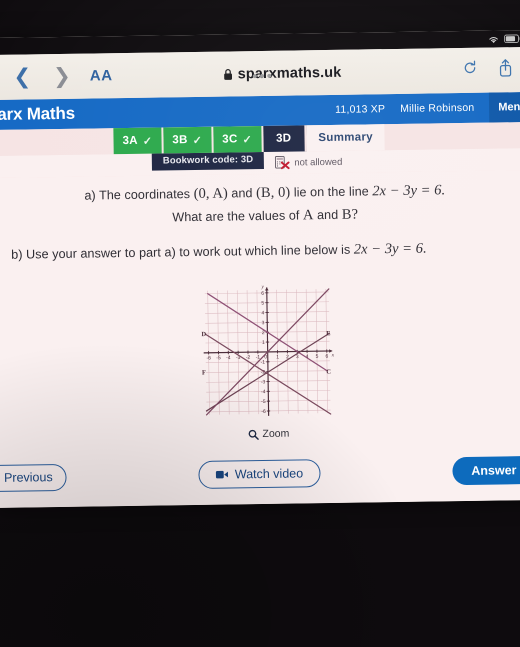  What do you see at coordinates (437, 108) in the screenshot?
I see `user-name: Millie Robinson` at bounding box center [437, 108].